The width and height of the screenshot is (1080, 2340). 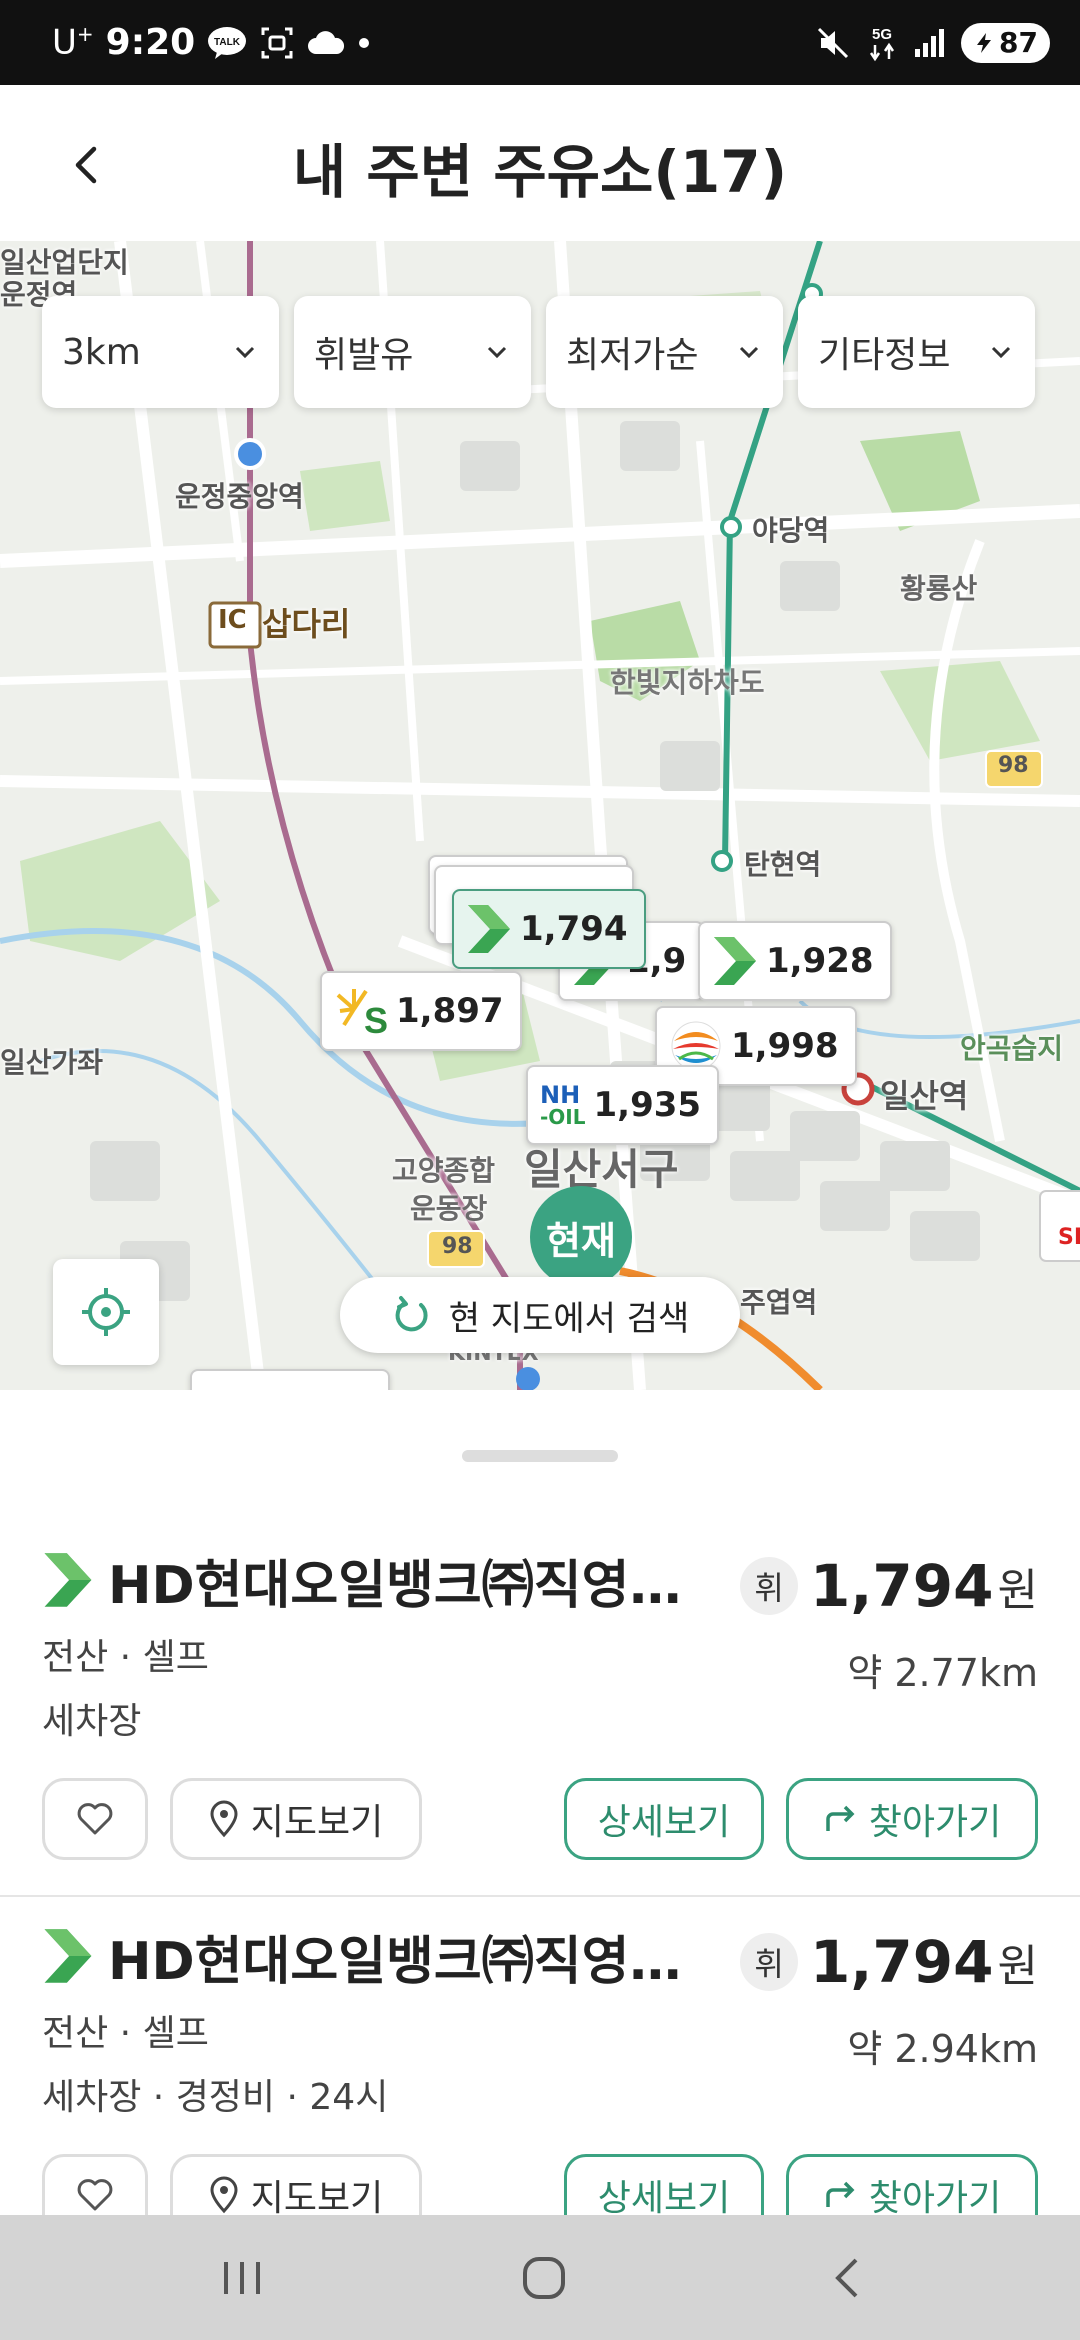 What do you see at coordinates (924, 1096) in the screenshot?
I see `map-label-ilsan-station: 일산역` at bounding box center [924, 1096].